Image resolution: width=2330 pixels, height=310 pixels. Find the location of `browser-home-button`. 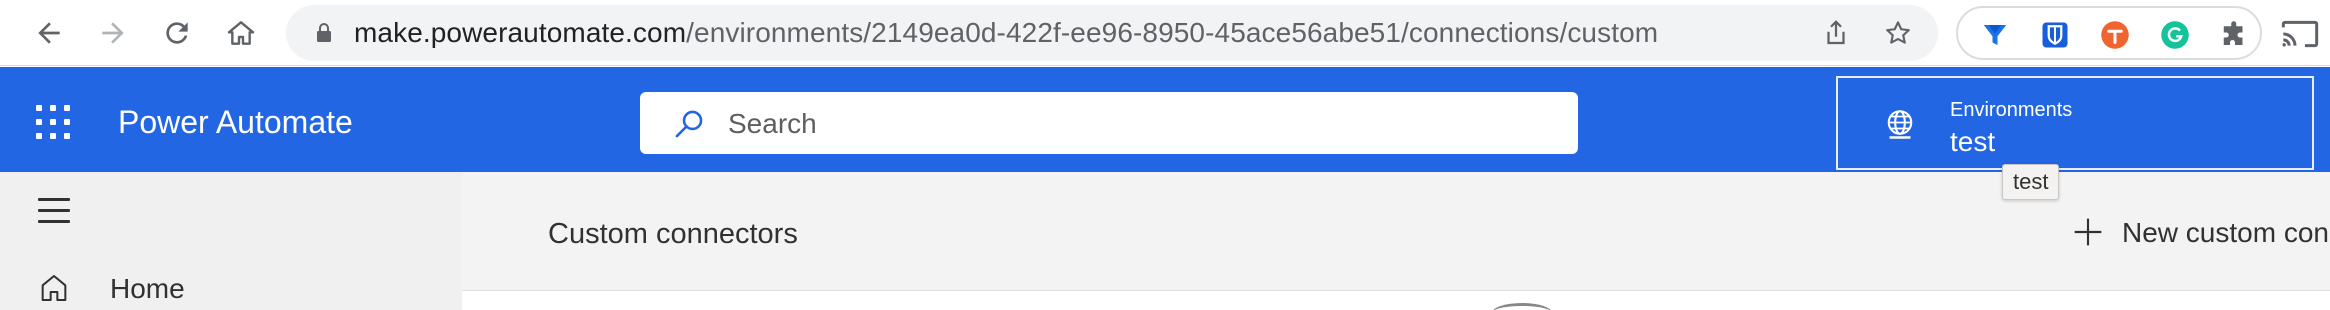

browser-home-button is located at coordinates (241, 33).